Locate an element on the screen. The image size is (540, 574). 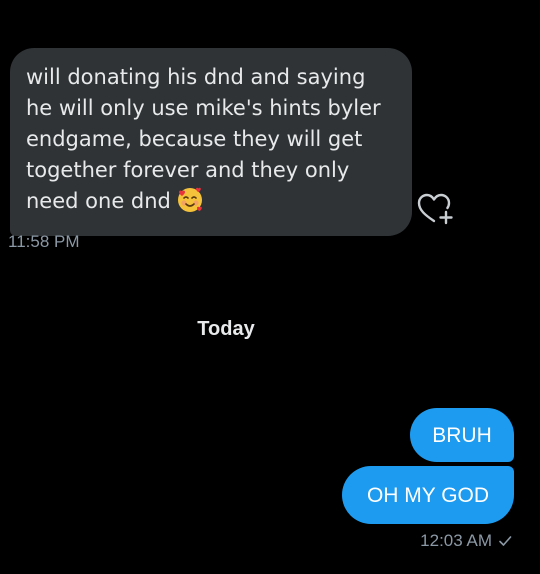
outgoing-message-bubble: BRUH is located at coordinates (462, 435).